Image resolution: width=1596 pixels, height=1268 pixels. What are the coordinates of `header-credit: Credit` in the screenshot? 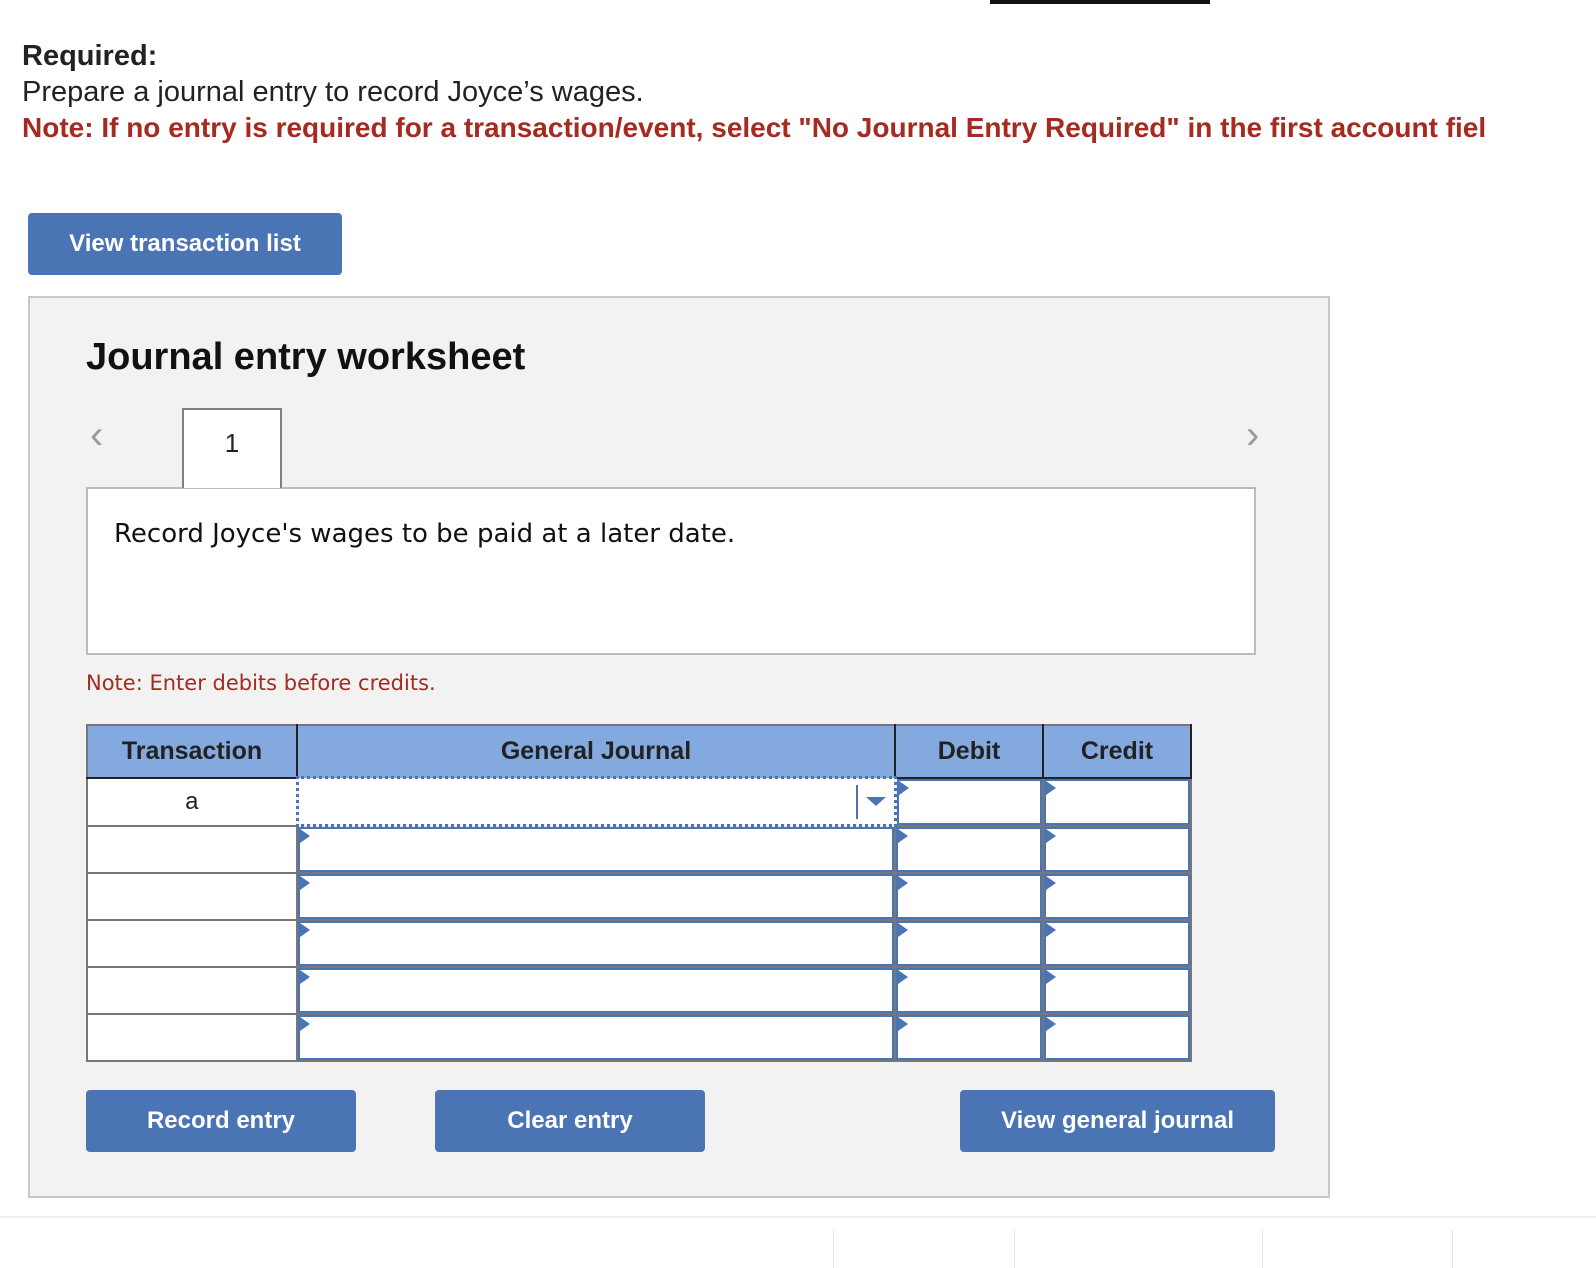 It's located at (1117, 751).